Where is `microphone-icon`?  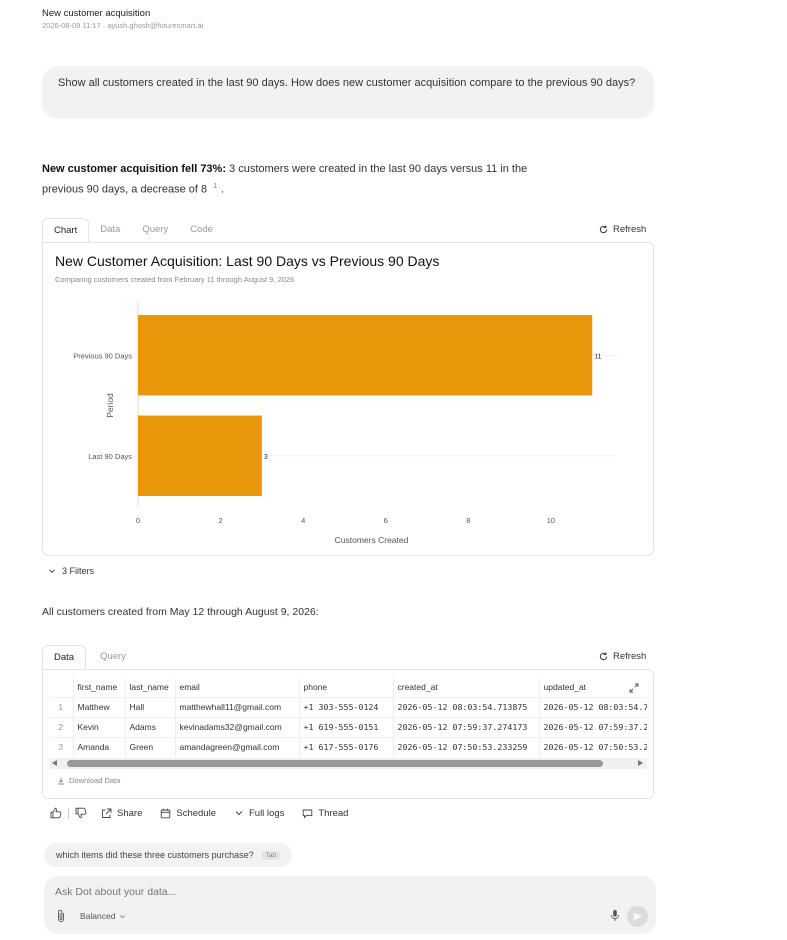
microphone-icon is located at coordinates (615, 915).